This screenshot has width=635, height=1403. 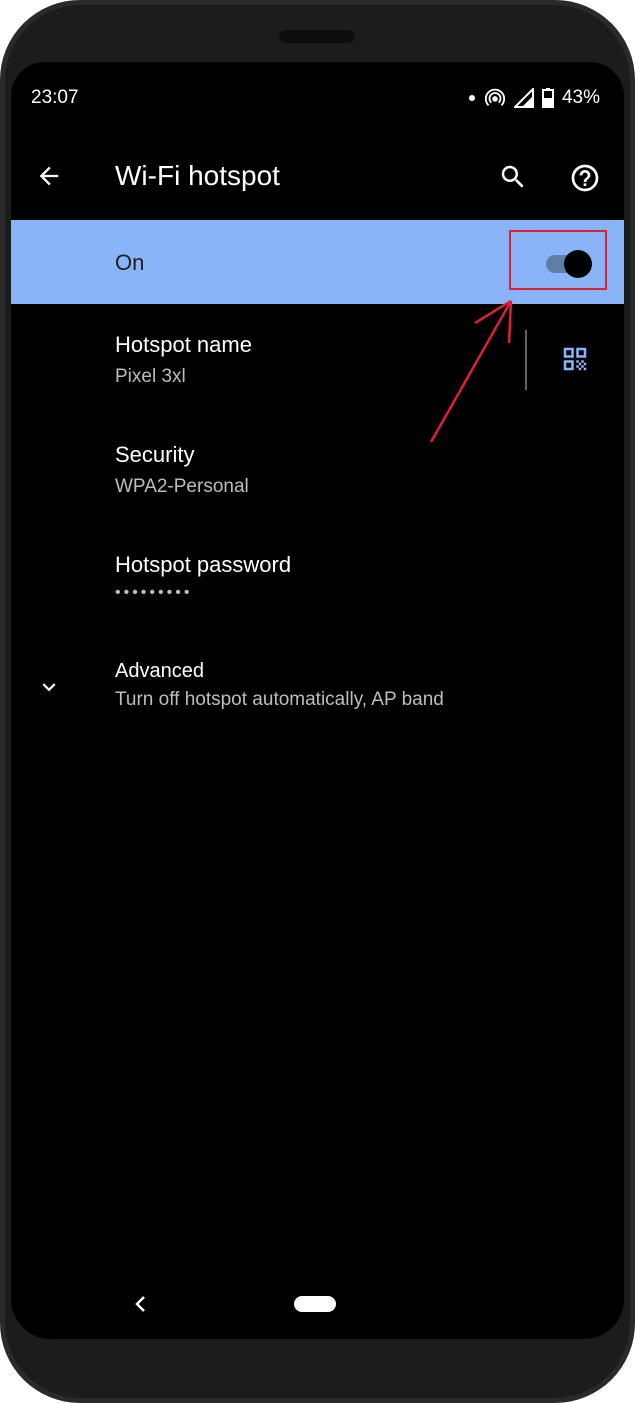 I want to click on password-mask: •••••••••, so click(x=154, y=592).